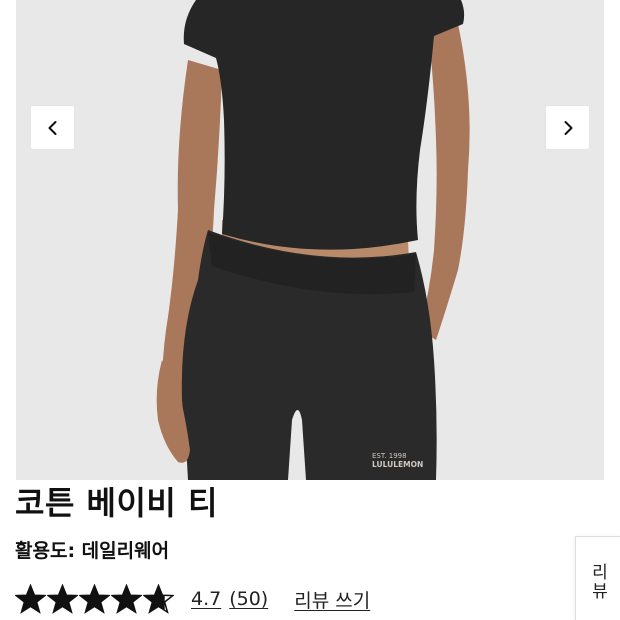 The width and height of the screenshot is (620, 620). What do you see at coordinates (248, 599) in the screenshot?
I see `review-count-link: (50)` at bounding box center [248, 599].